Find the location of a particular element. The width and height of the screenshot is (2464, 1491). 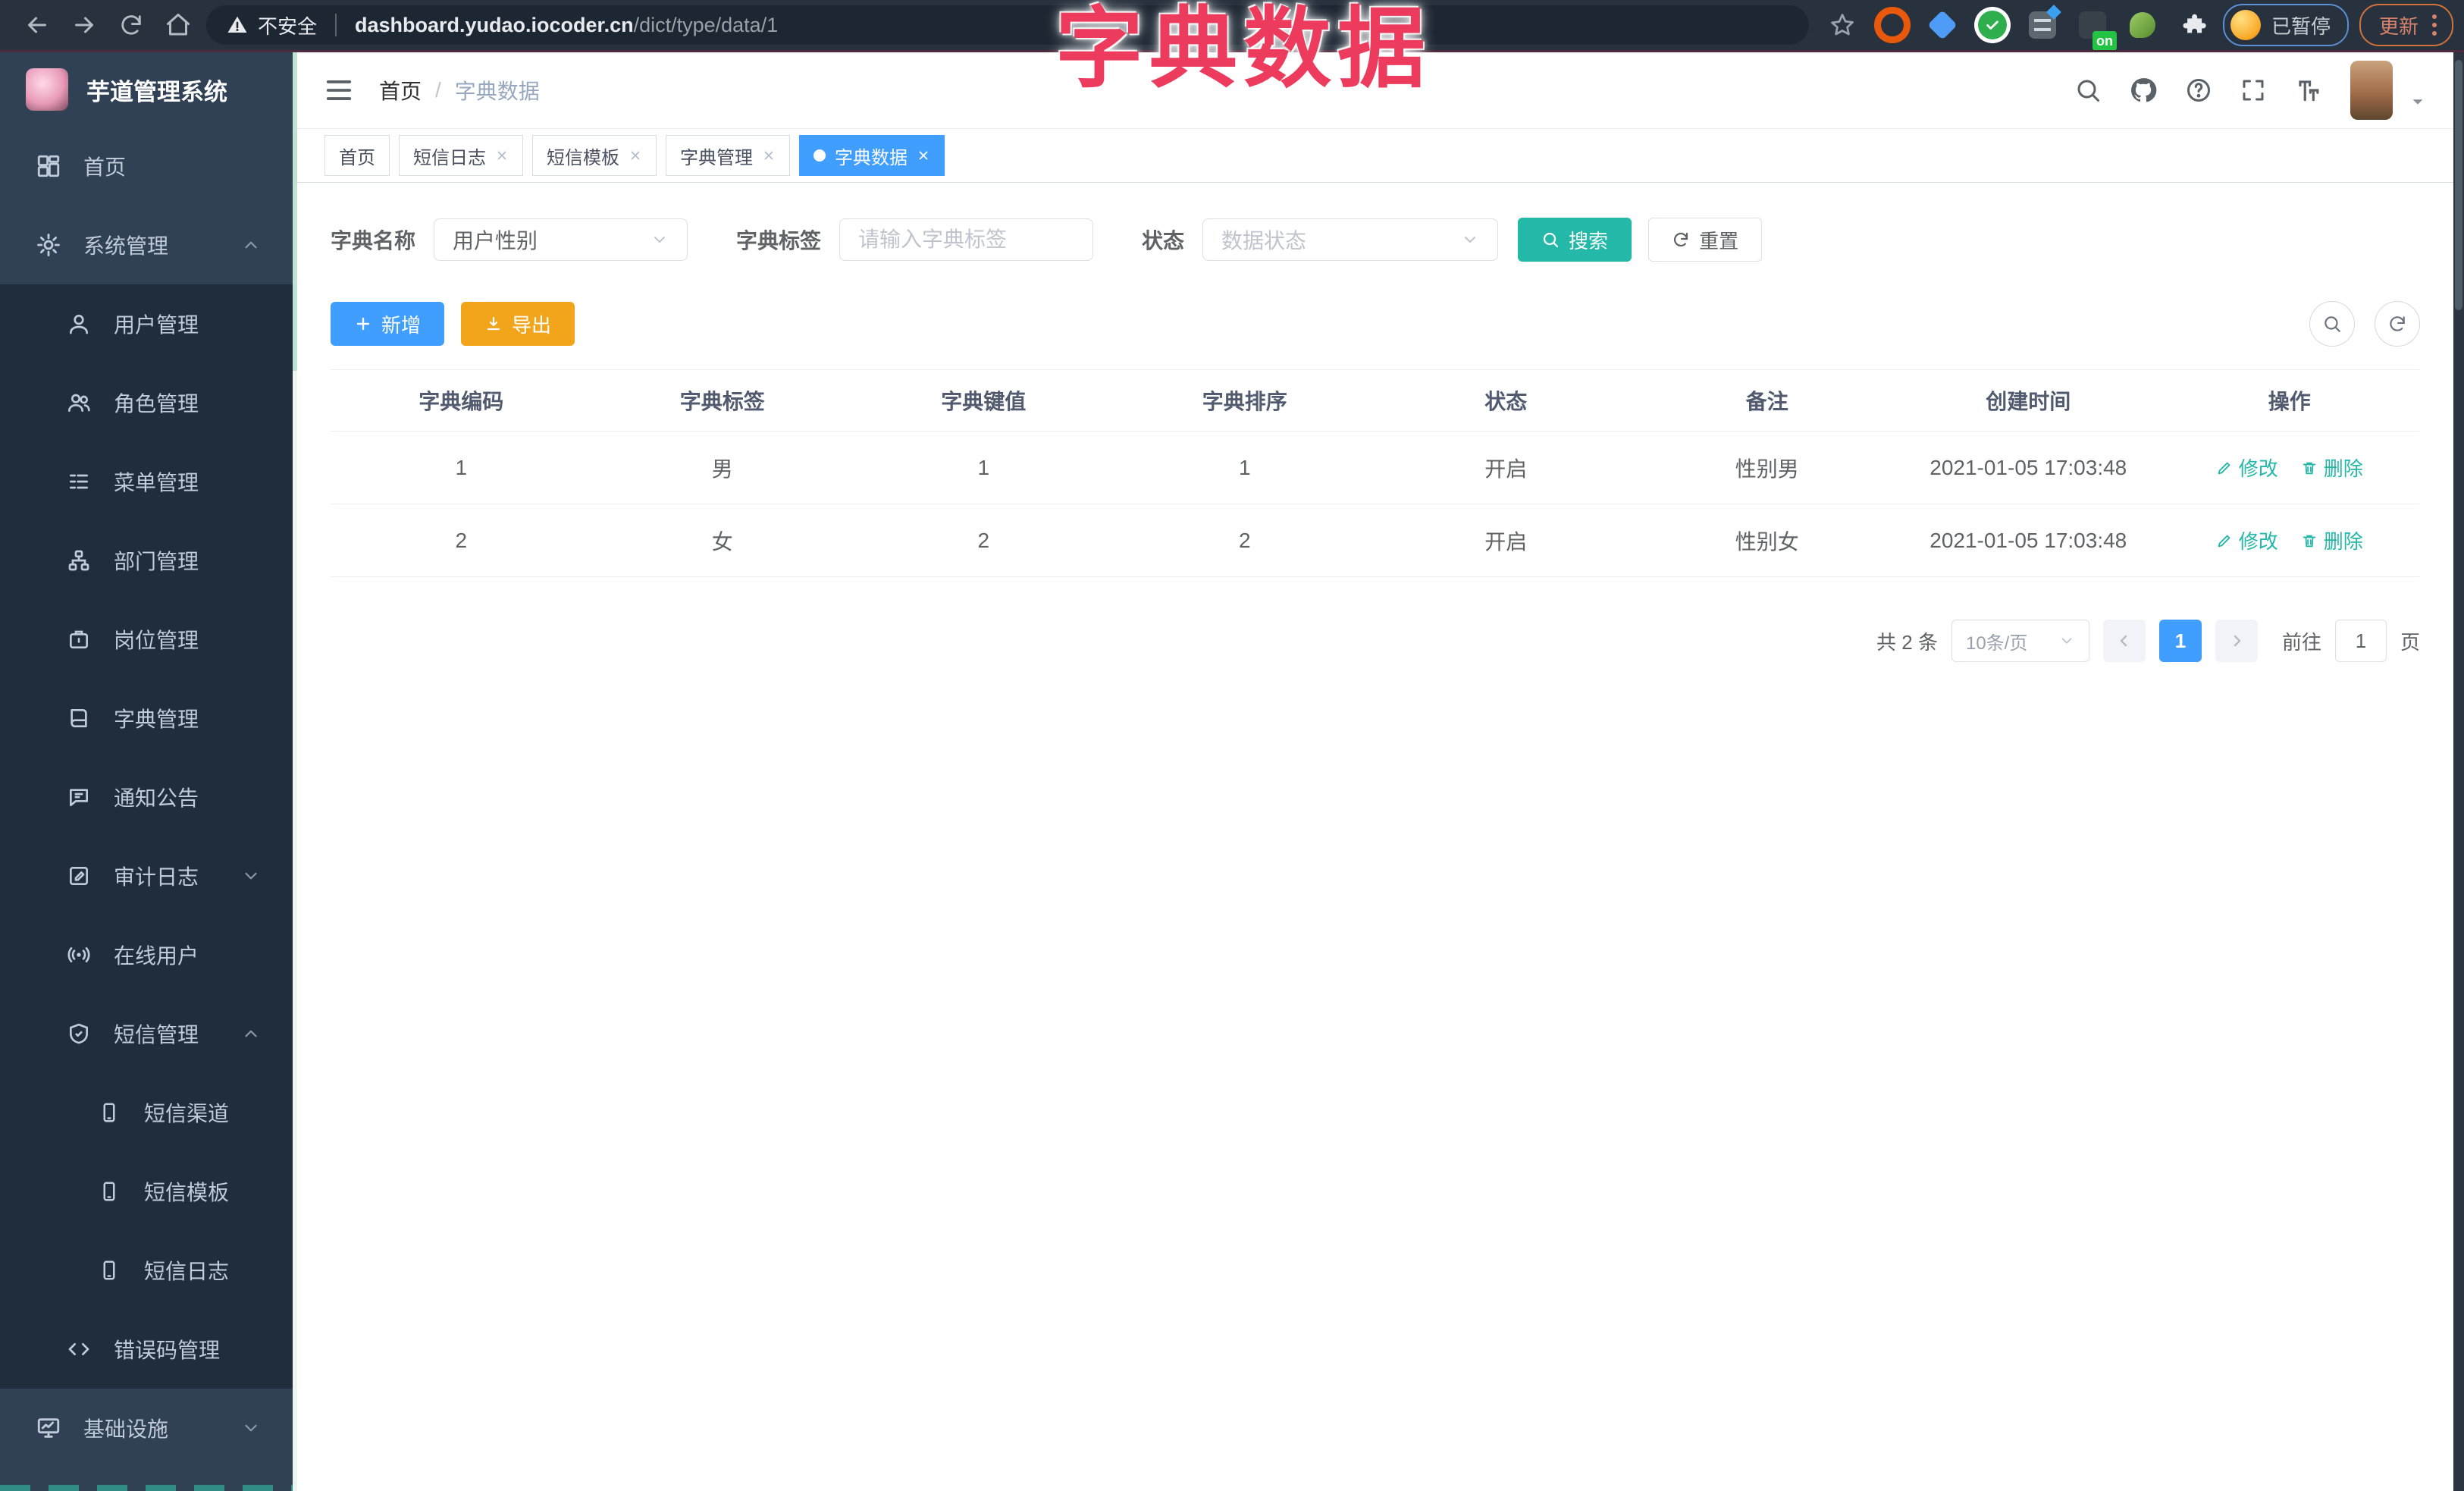

users-icon is located at coordinates (79, 403).